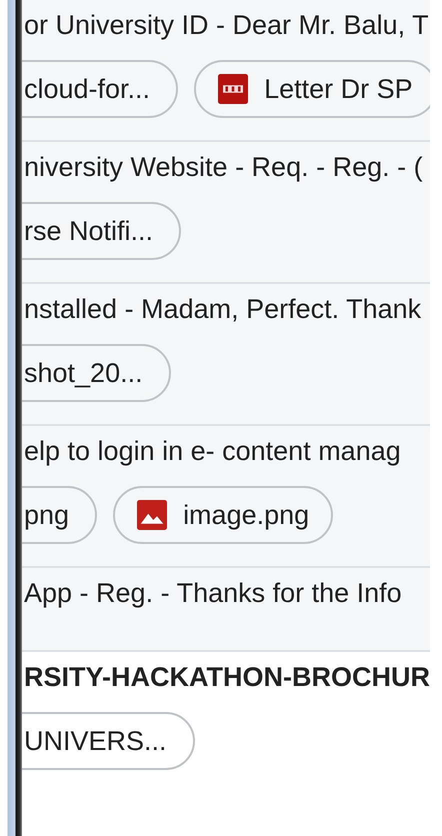  What do you see at coordinates (312, 89) in the screenshot?
I see `attachment-chip: Letter Dr SP` at bounding box center [312, 89].